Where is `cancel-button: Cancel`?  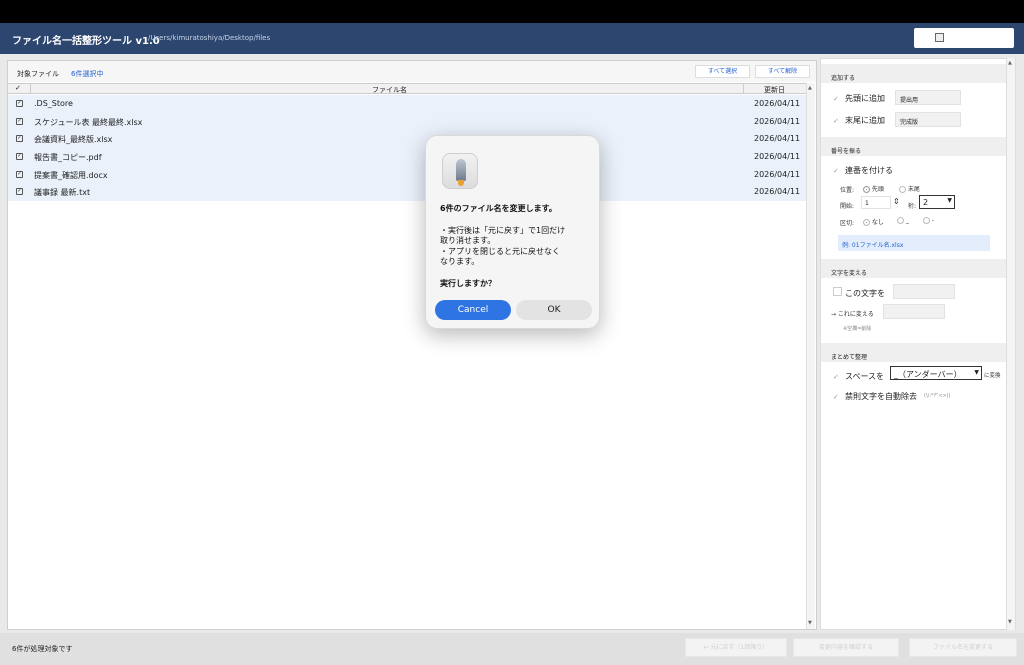
cancel-button: Cancel is located at coordinates (473, 310).